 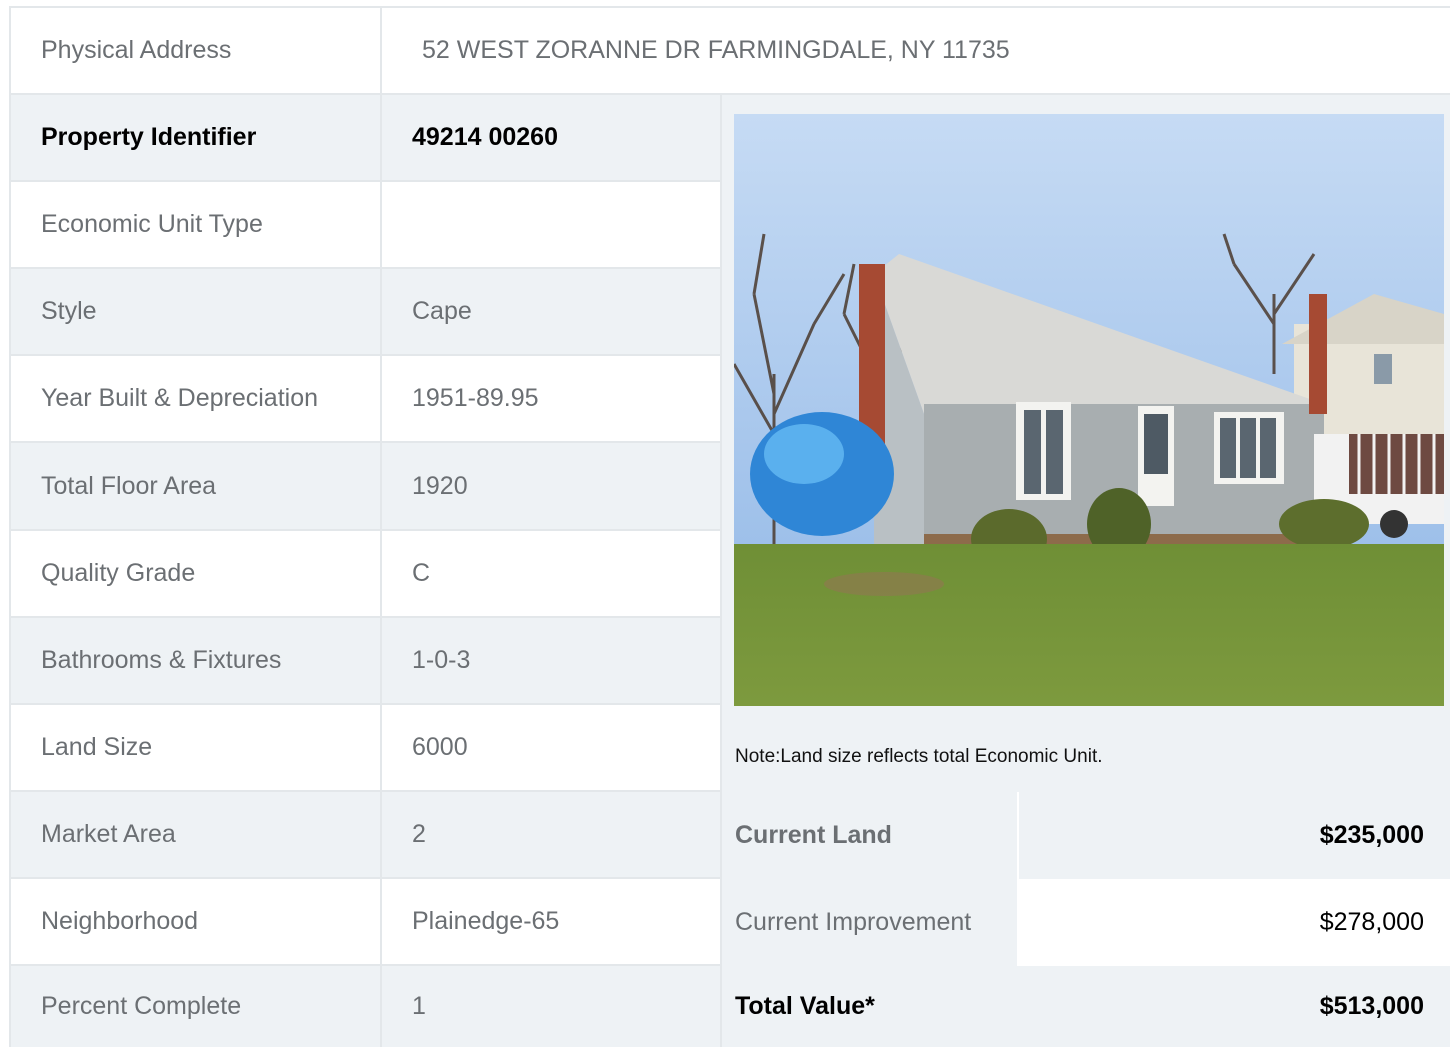 What do you see at coordinates (196, 312) in the screenshot?
I see `row-label-style: Style` at bounding box center [196, 312].